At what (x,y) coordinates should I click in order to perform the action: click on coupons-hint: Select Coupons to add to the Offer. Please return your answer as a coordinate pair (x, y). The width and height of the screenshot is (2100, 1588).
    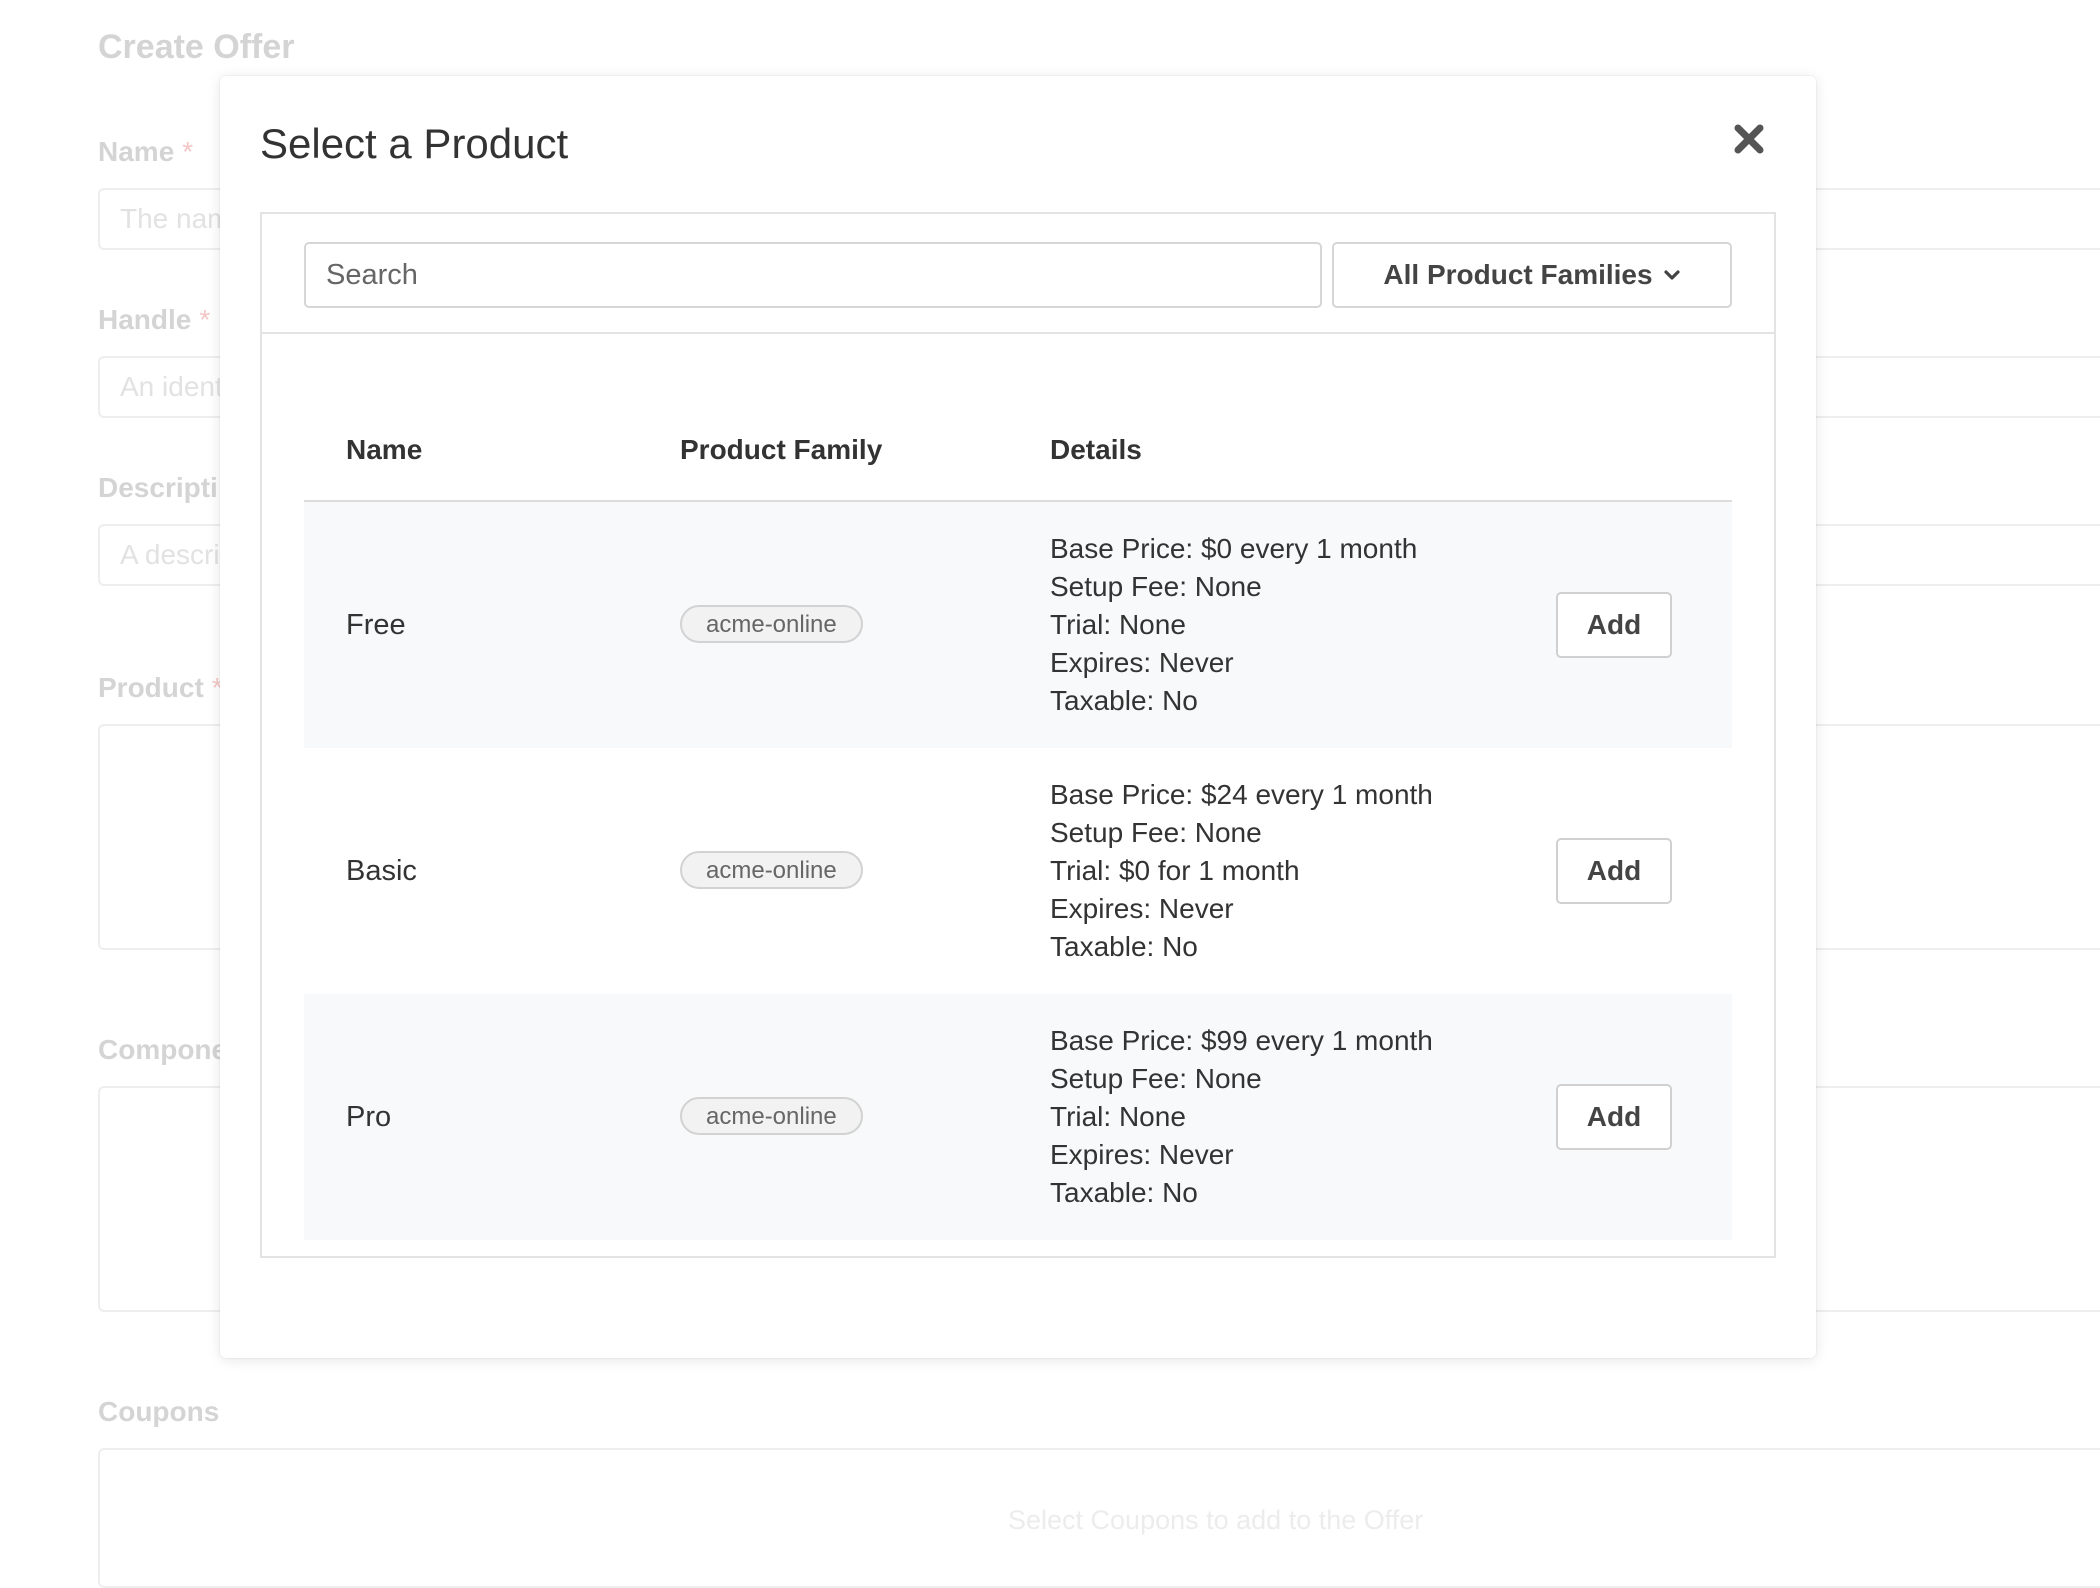
    Looking at the image, I should click on (1216, 1520).